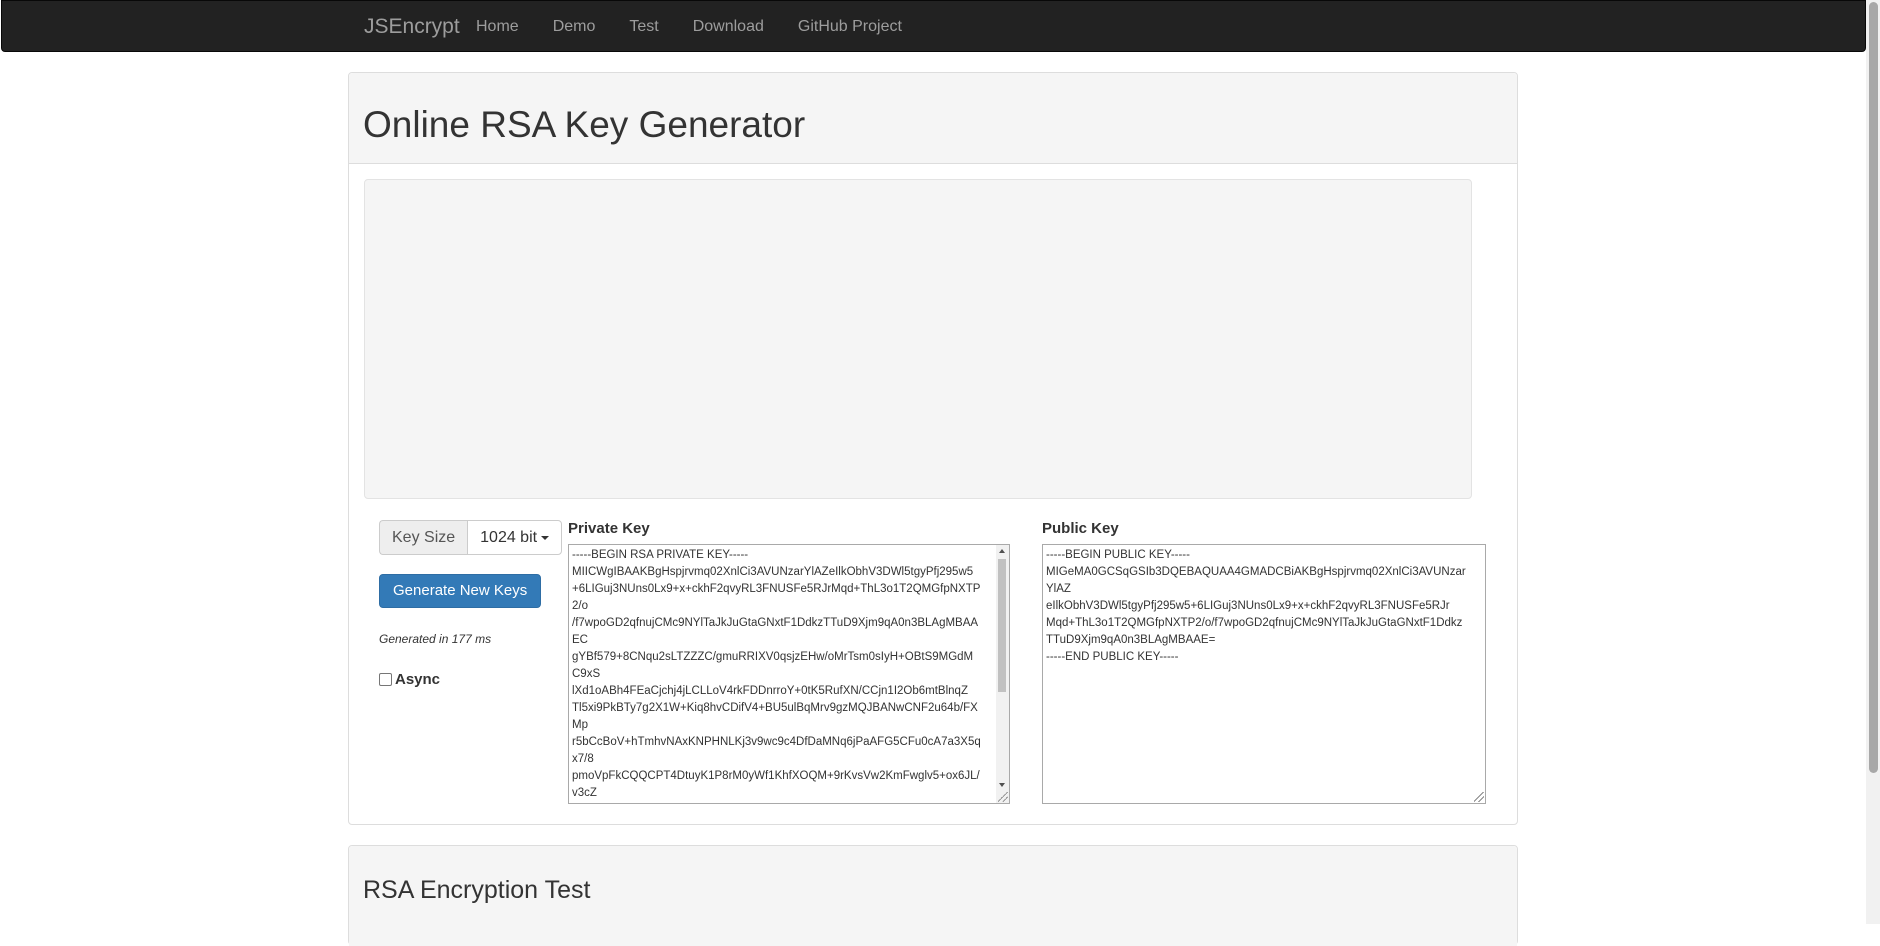 This screenshot has height=946, width=1880. Describe the element at coordinates (643, 27) in the screenshot. I see `nav-test-link: Test` at that location.